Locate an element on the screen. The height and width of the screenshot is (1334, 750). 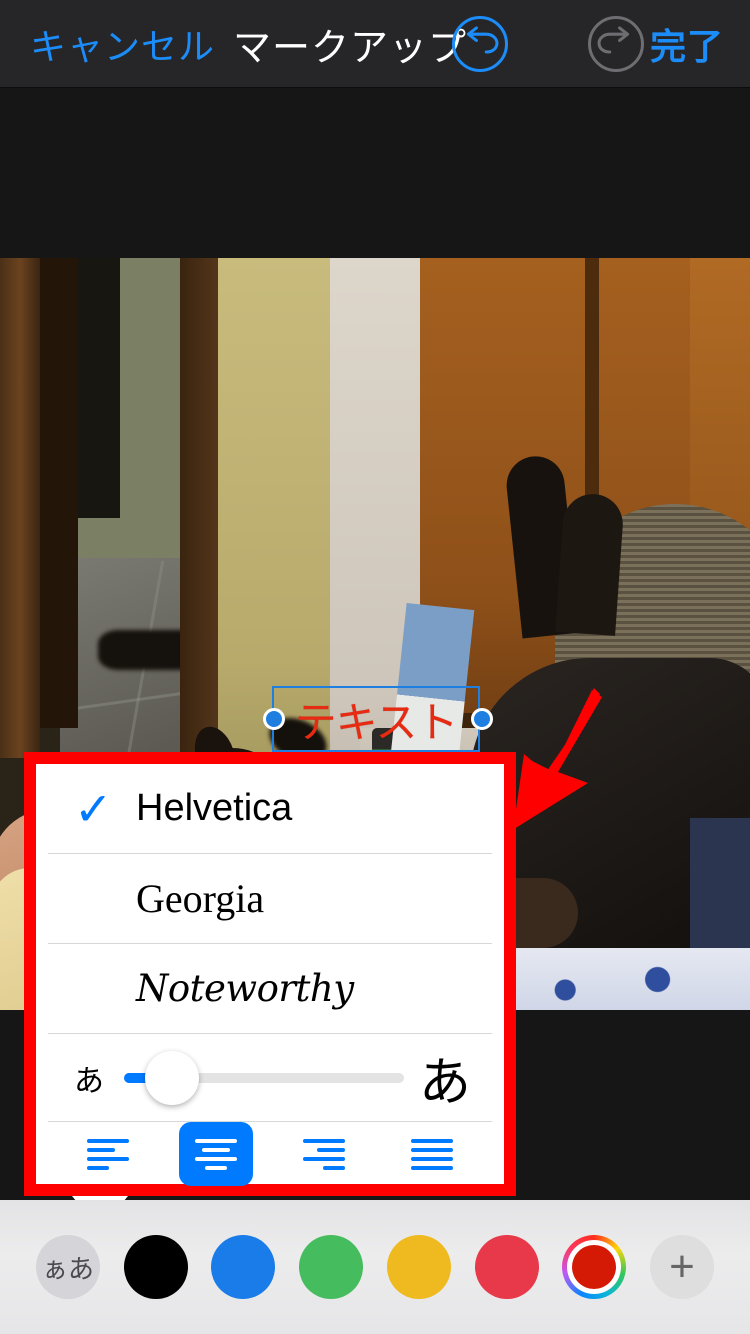
align-left-icon is located at coordinates (108, 1154).